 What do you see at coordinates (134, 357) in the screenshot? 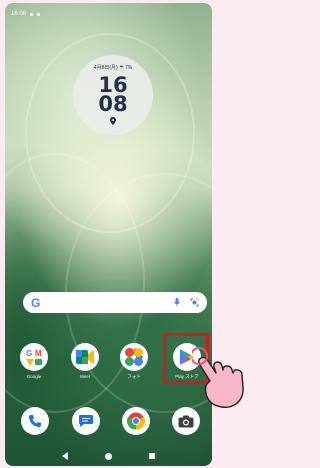
I see `photos-icon` at bounding box center [134, 357].